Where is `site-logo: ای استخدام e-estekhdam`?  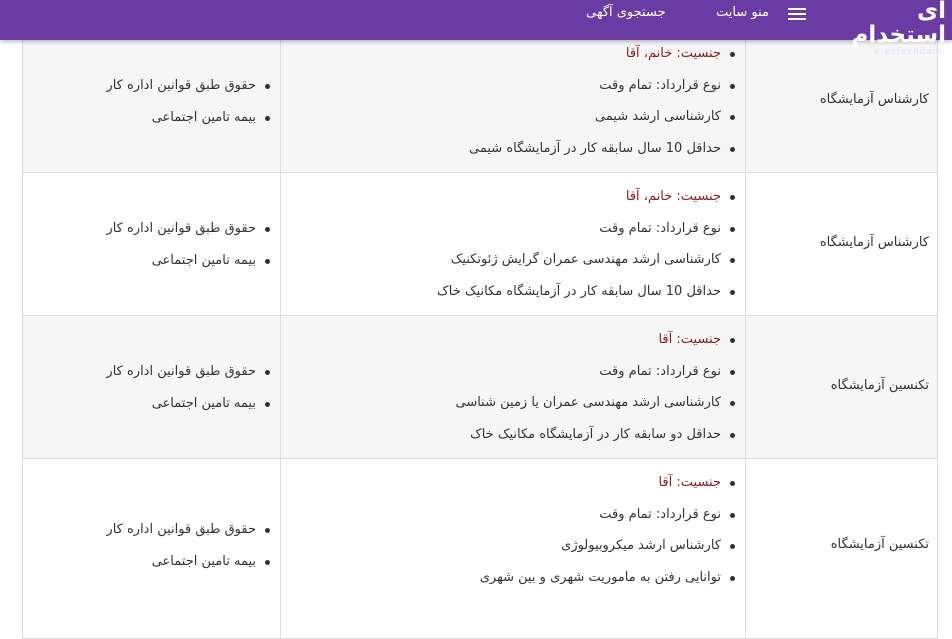 site-logo: ای استخدام e-estekhdam is located at coordinates (887, 28).